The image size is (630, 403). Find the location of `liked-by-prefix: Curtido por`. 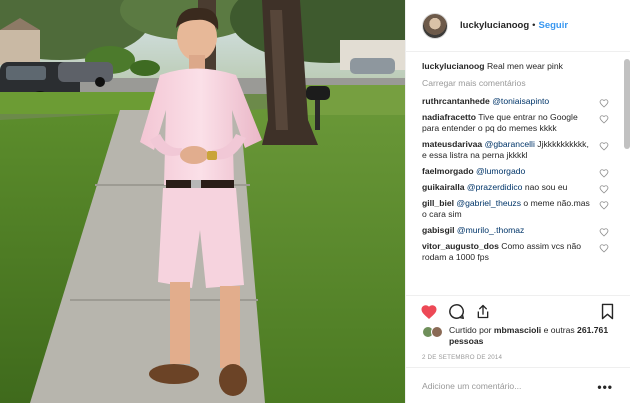

liked-by-prefix: Curtido por is located at coordinates (470, 330).